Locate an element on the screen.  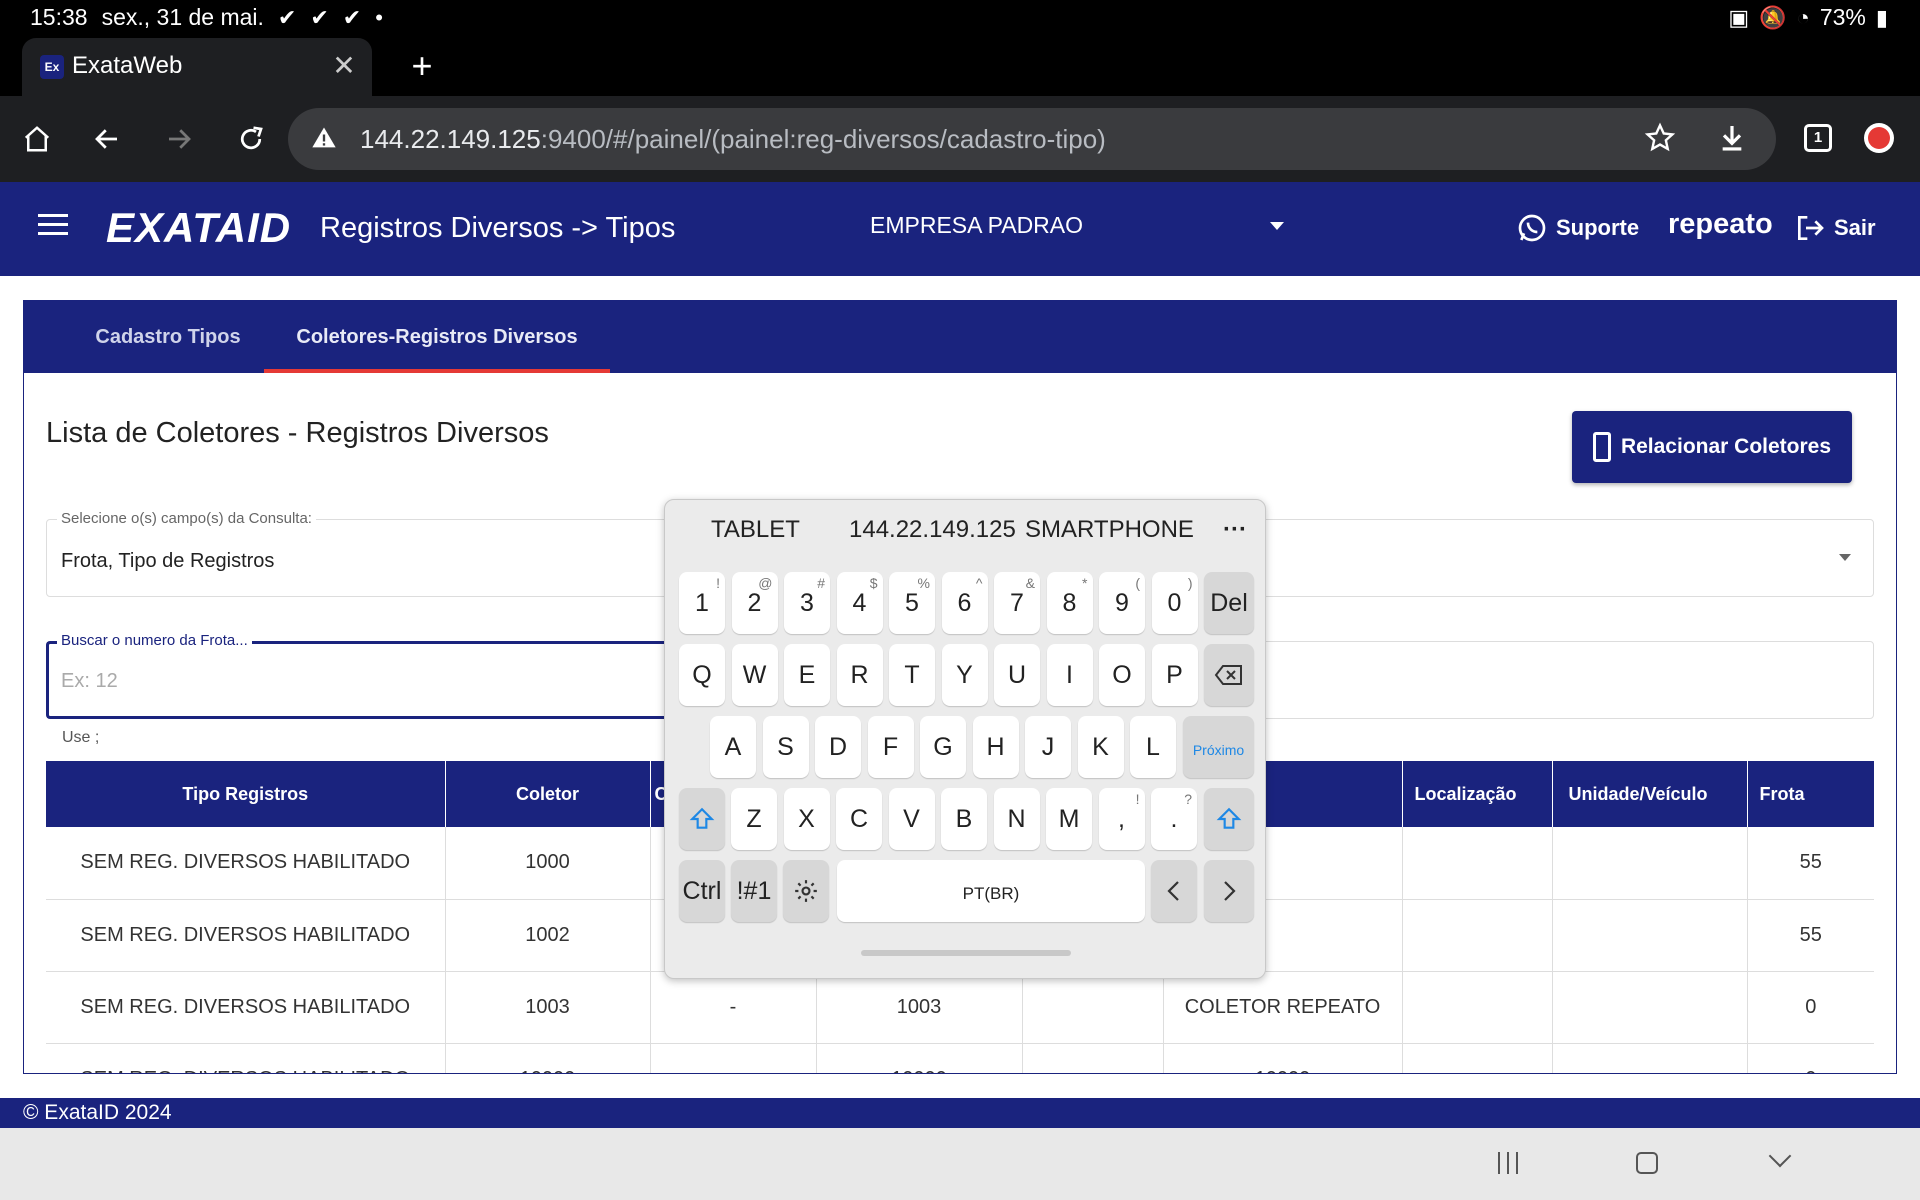
column-header: Unidade/Veículo is located at coordinates (1650, 794).